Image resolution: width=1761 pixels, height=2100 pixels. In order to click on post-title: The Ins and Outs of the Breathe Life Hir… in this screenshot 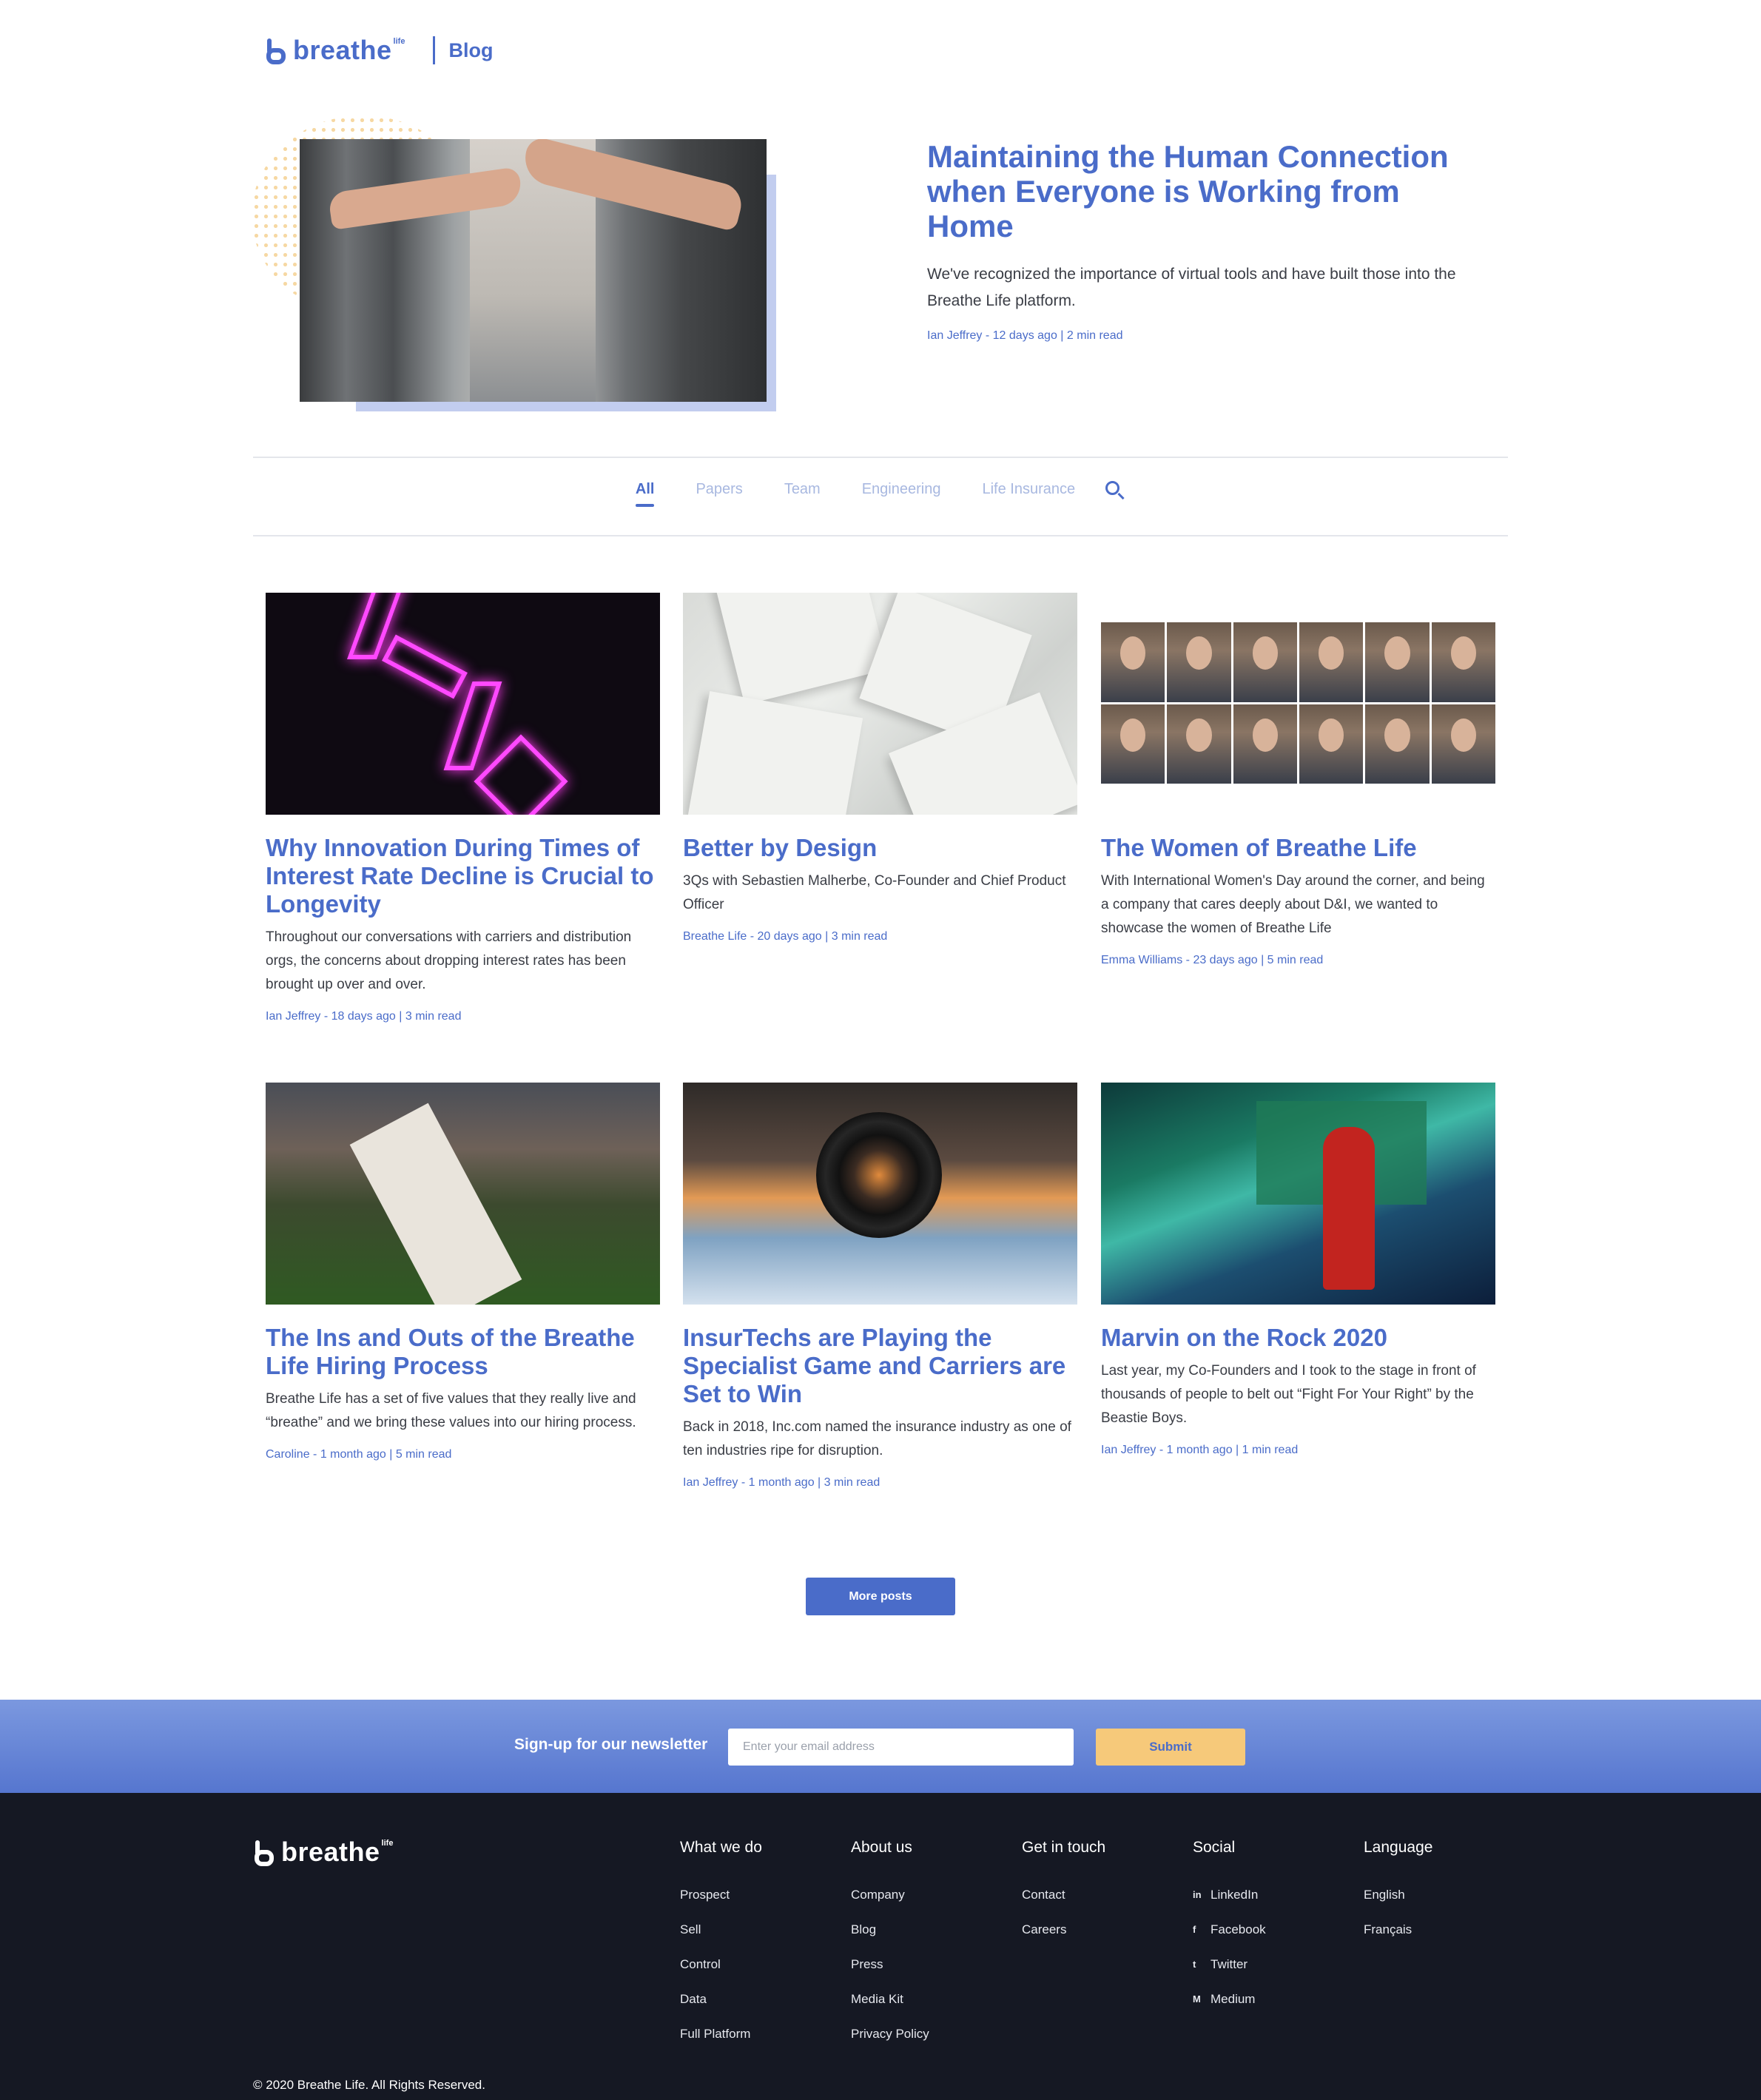, I will do `click(463, 1352)`.